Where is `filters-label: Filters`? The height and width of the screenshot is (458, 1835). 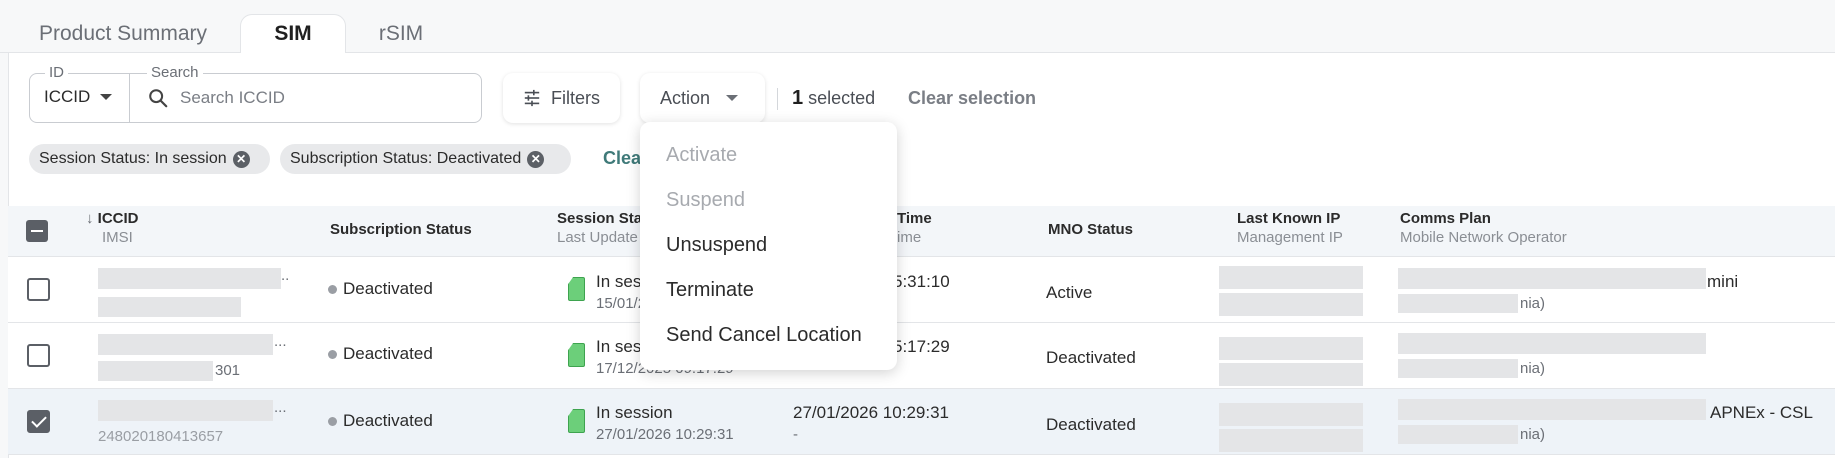 filters-label: Filters is located at coordinates (575, 97).